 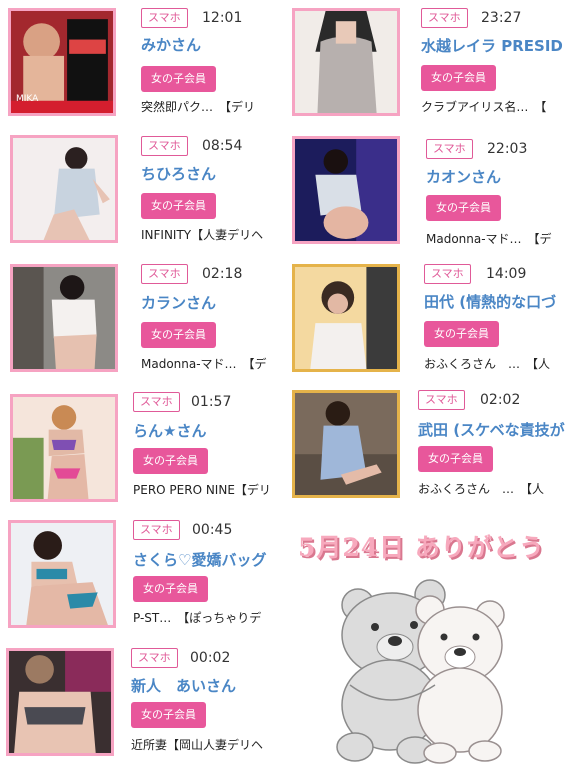 What do you see at coordinates (209, 431) in the screenshot?
I see `girl-name-link: らん★さん` at bounding box center [209, 431].